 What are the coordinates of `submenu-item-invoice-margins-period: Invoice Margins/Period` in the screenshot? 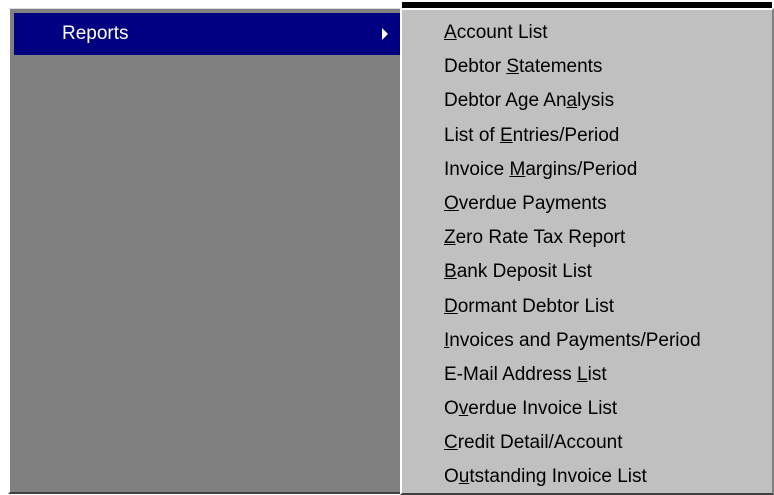 It's located at (587, 170).